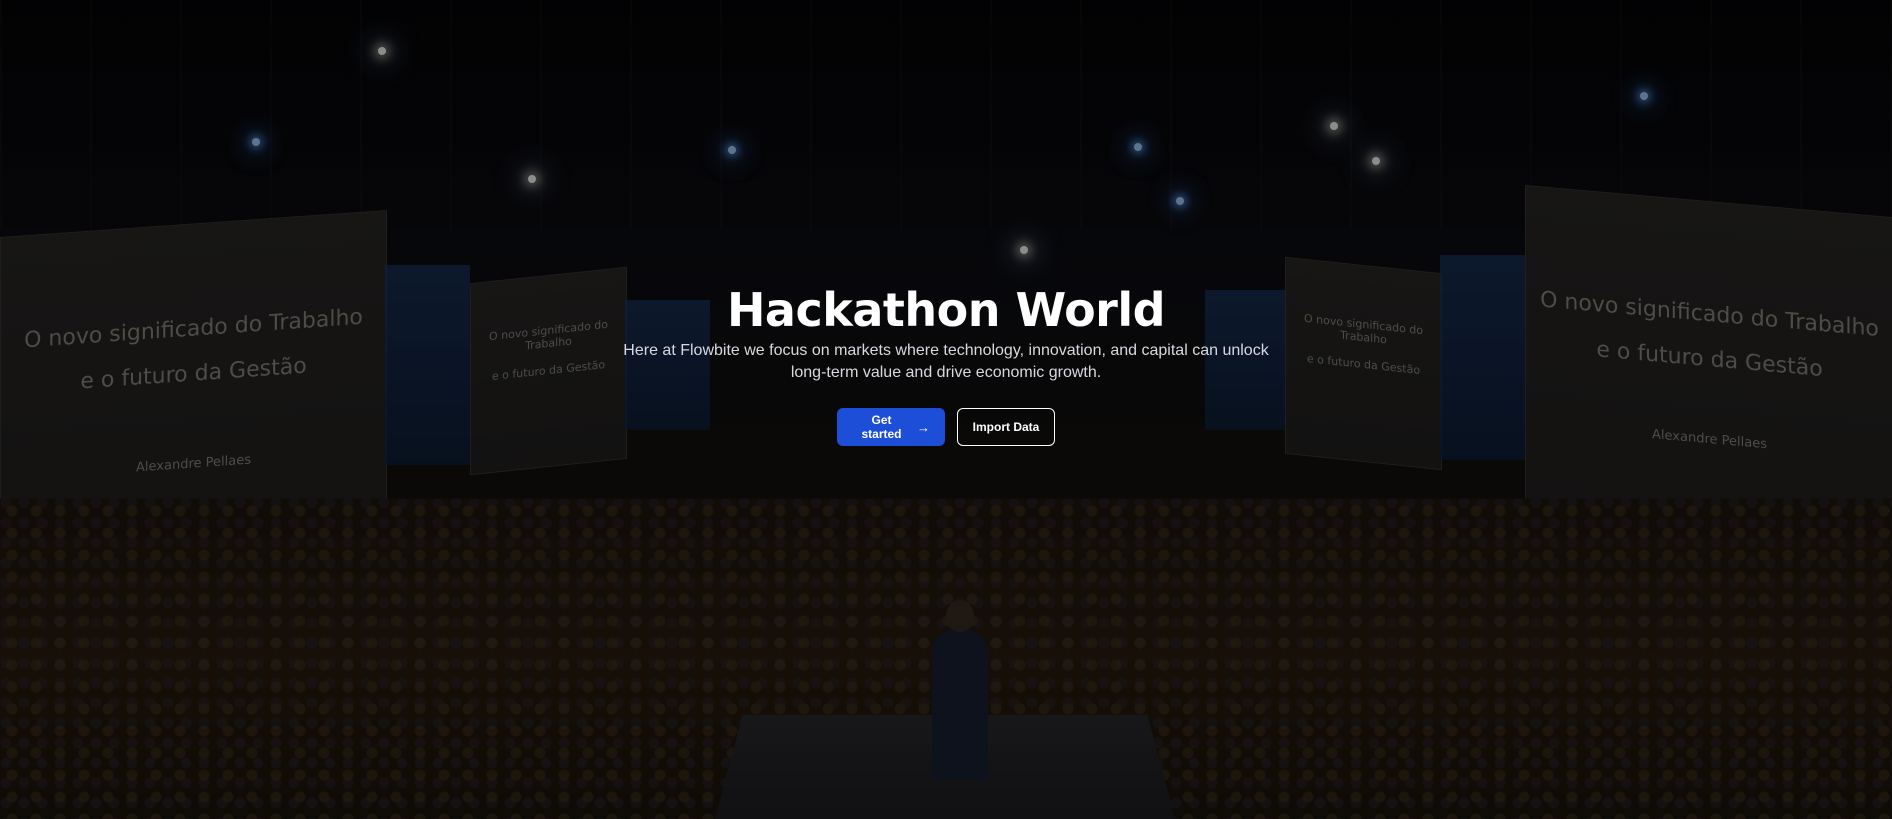 This screenshot has width=1892, height=819. What do you see at coordinates (946, 310) in the screenshot?
I see `hero-title: Hackathon World` at bounding box center [946, 310].